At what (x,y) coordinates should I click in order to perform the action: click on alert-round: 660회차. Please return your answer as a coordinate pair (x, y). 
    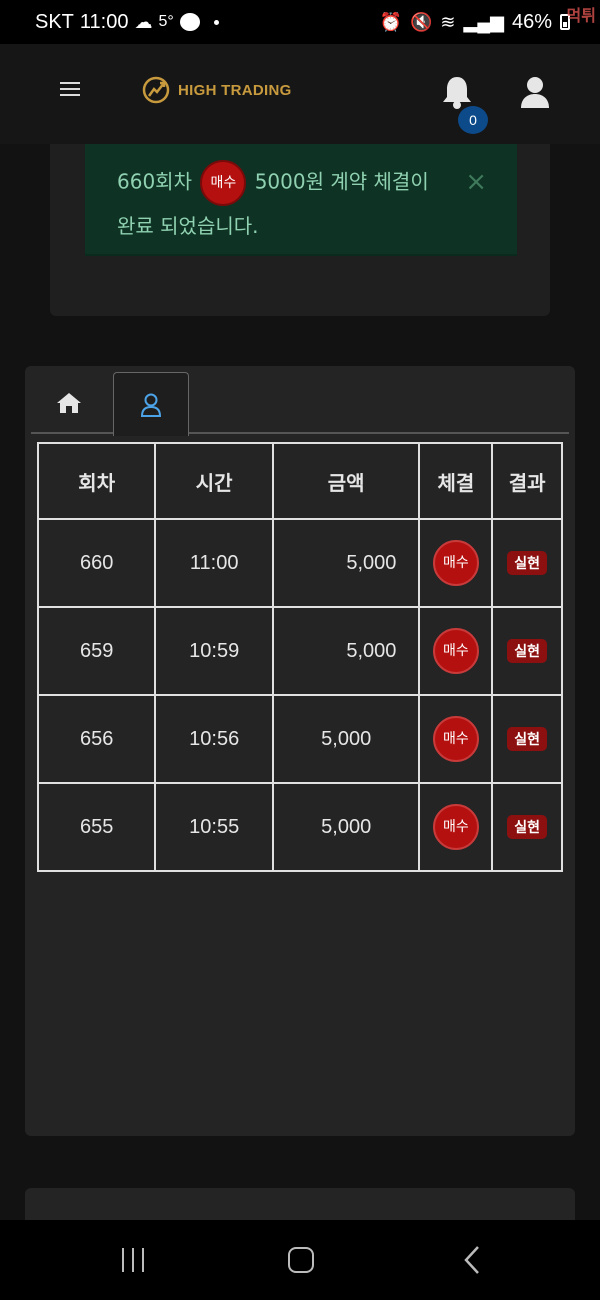
    Looking at the image, I should click on (154, 181).